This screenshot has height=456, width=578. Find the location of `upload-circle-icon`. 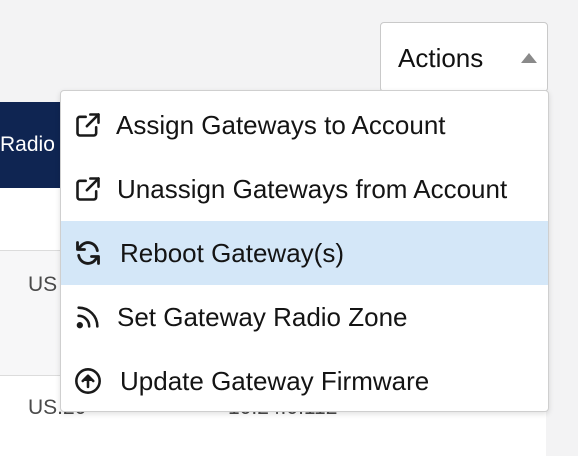

upload-circle-icon is located at coordinates (88, 381).